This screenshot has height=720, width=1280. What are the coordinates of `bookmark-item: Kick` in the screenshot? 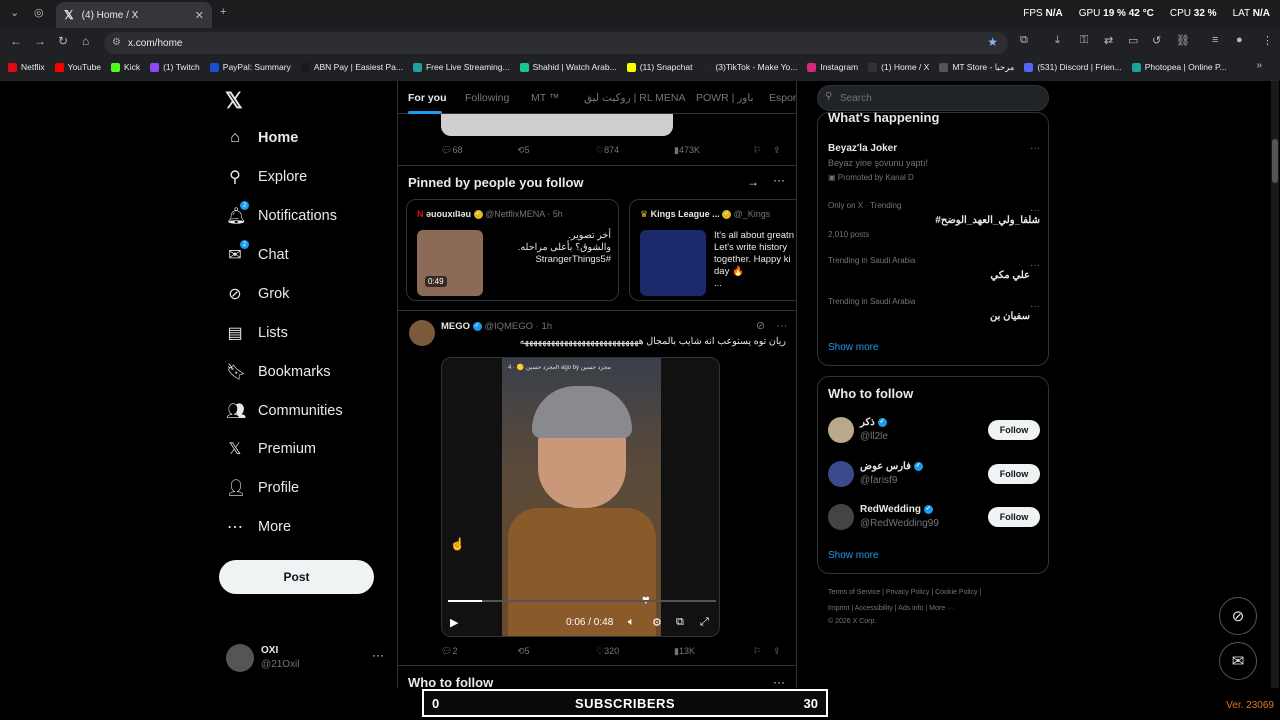 It's located at (125, 67).